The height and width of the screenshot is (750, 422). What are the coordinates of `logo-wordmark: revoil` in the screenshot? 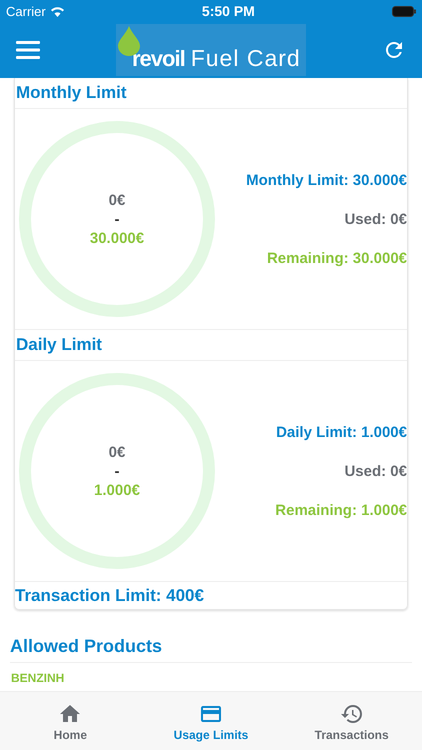 It's located at (158, 59).